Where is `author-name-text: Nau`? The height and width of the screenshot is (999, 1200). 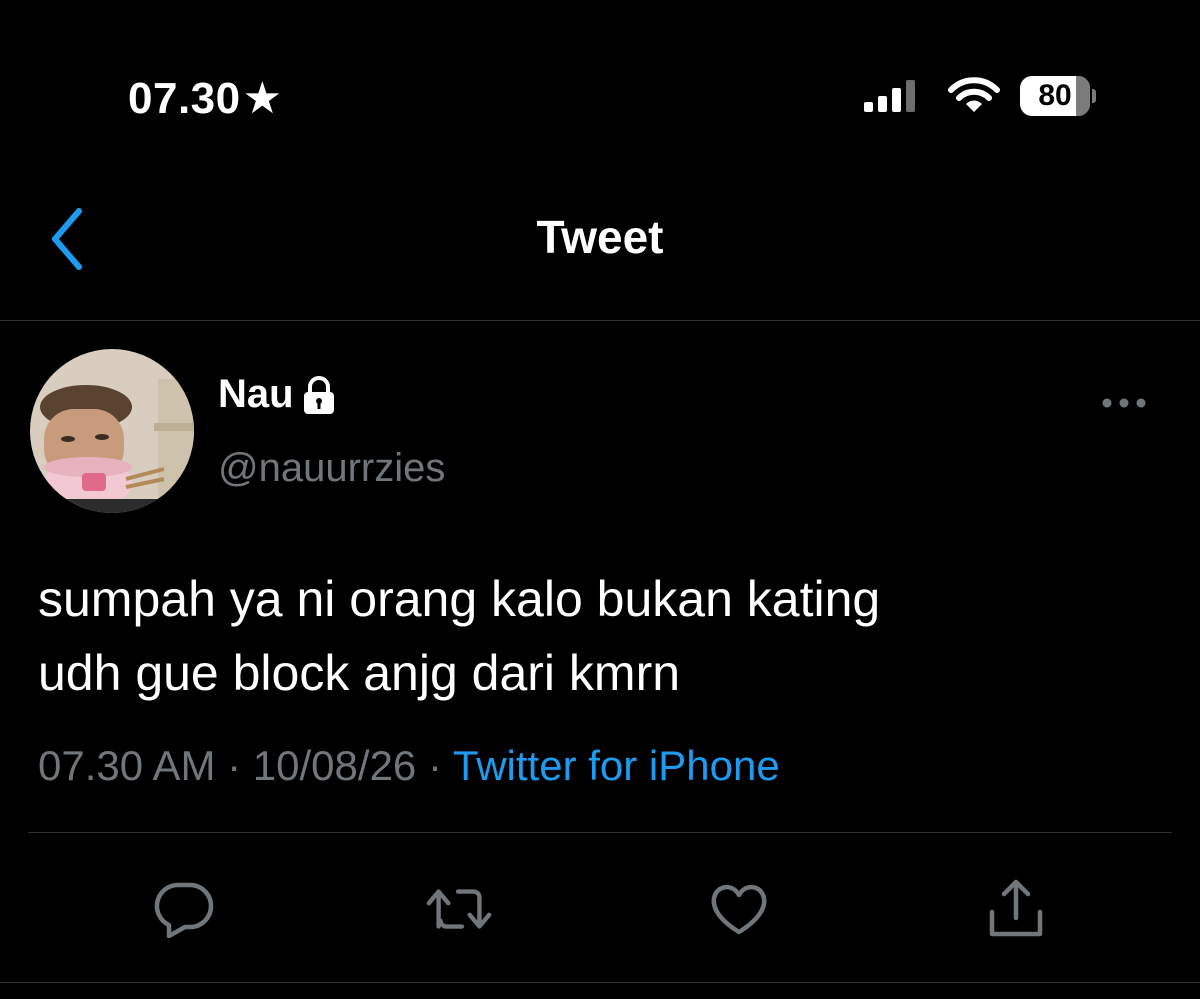
author-name-text: Nau is located at coordinates (256, 394).